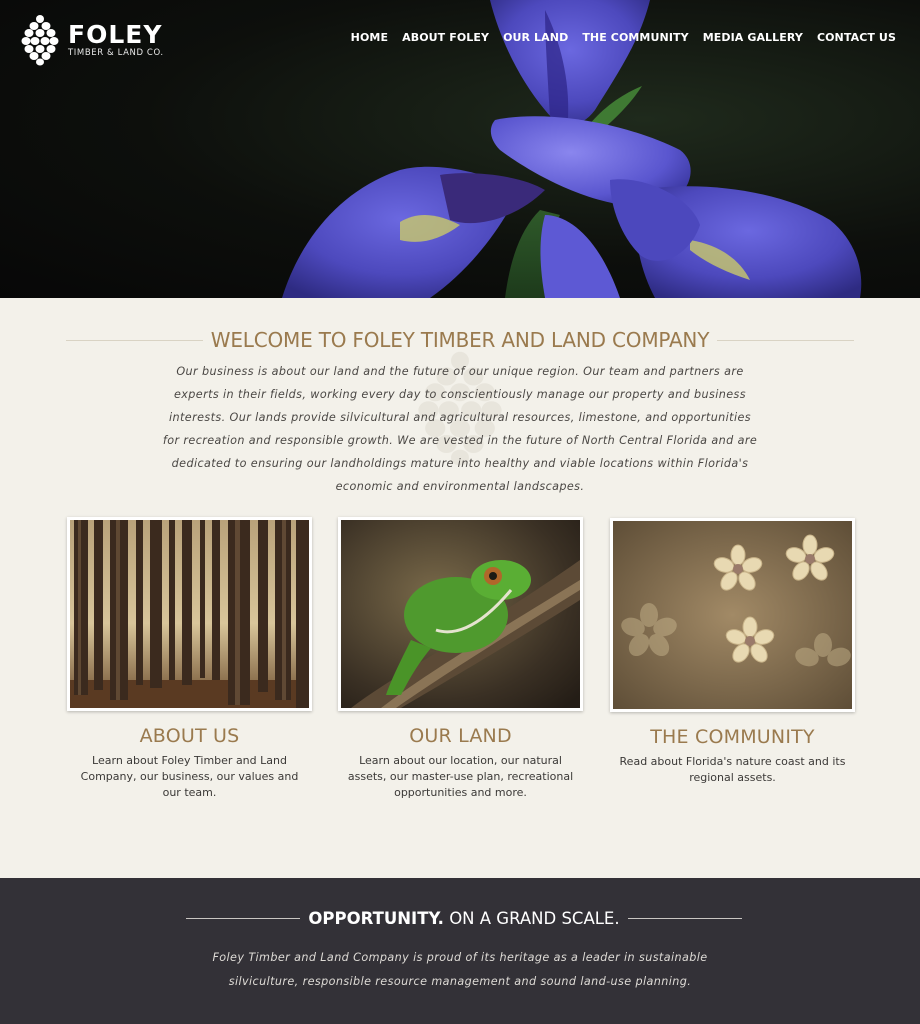 This screenshot has width=920, height=1024. What do you see at coordinates (535, 37) in the screenshot?
I see `nav-our-land: OUR LAND` at bounding box center [535, 37].